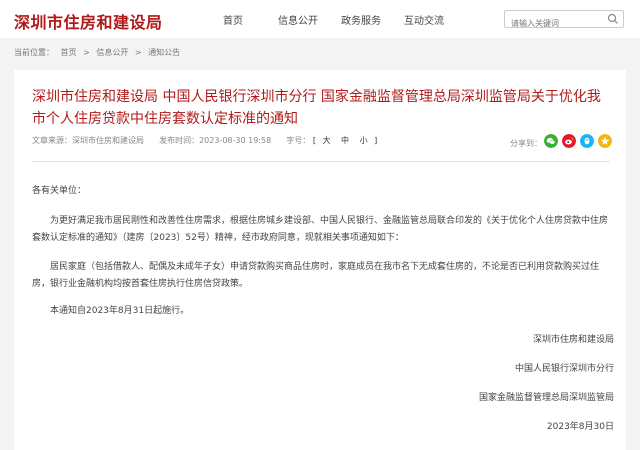  What do you see at coordinates (613, 19) in the screenshot?
I see `search-icon` at bounding box center [613, 19].